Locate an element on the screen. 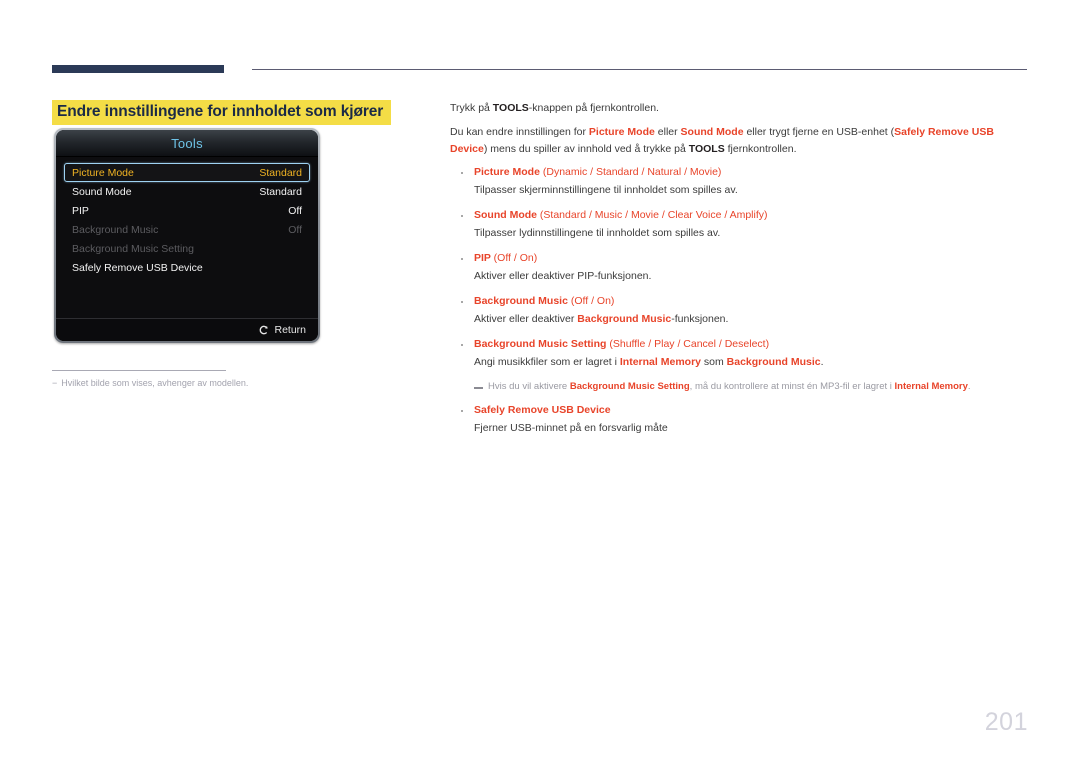  bullet-head: PIP (Off / On) is located at coordinates (739, 259).